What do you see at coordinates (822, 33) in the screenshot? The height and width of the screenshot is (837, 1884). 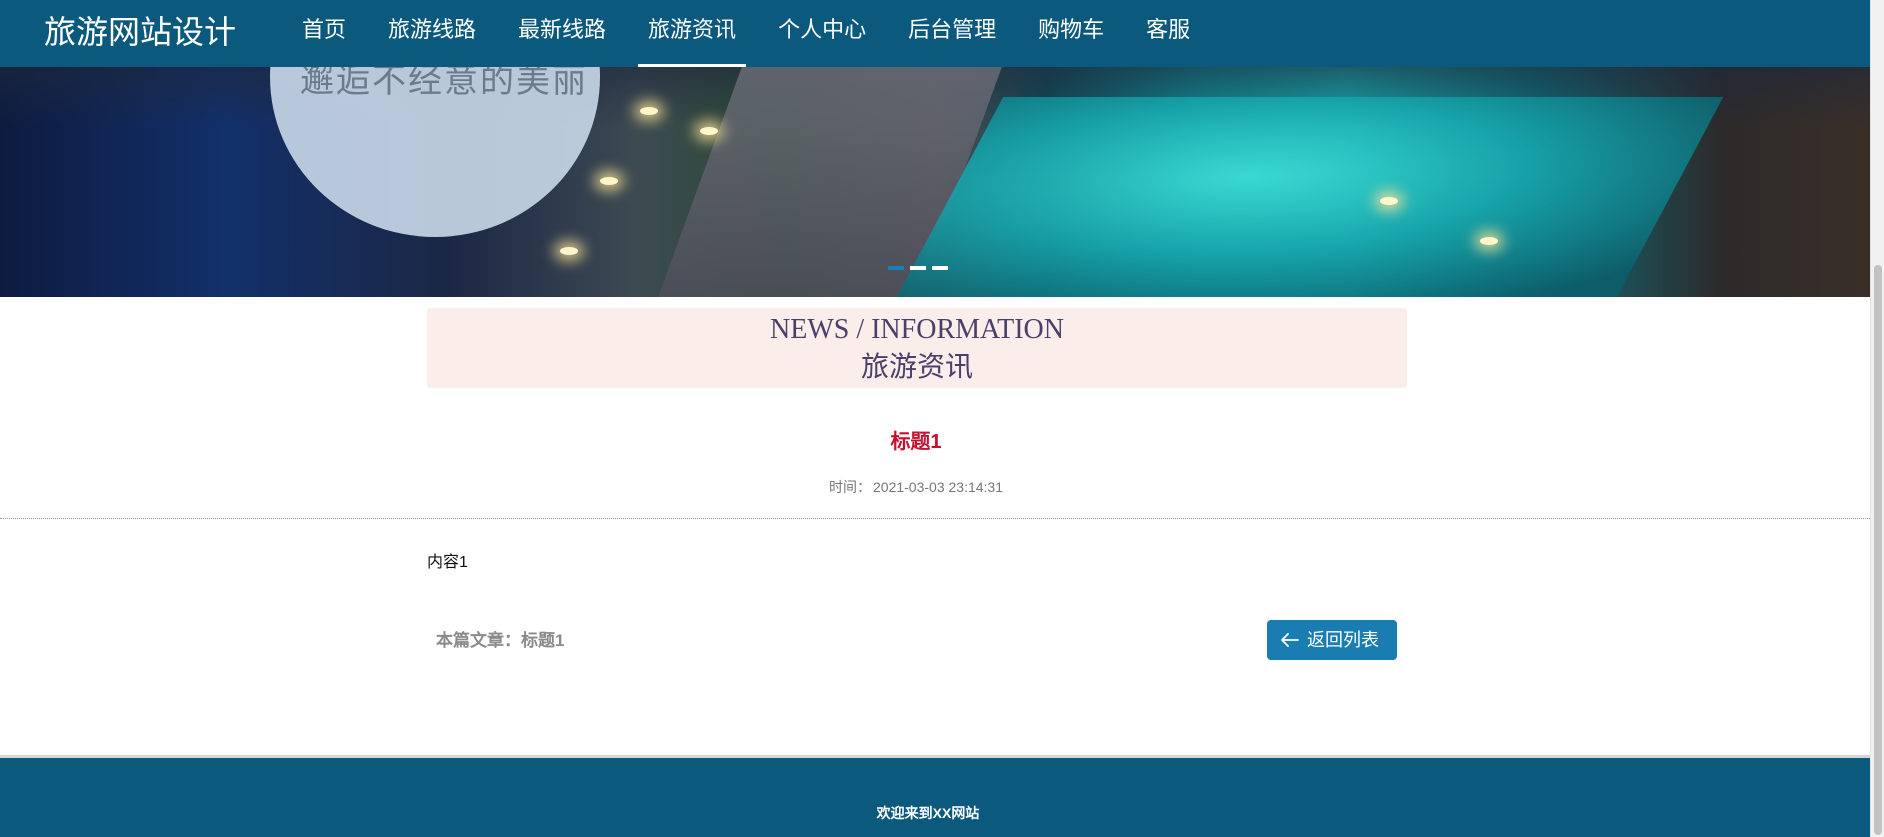 I see `nav-item-personal-center: 个人中心` at bounding box center [822, 33].